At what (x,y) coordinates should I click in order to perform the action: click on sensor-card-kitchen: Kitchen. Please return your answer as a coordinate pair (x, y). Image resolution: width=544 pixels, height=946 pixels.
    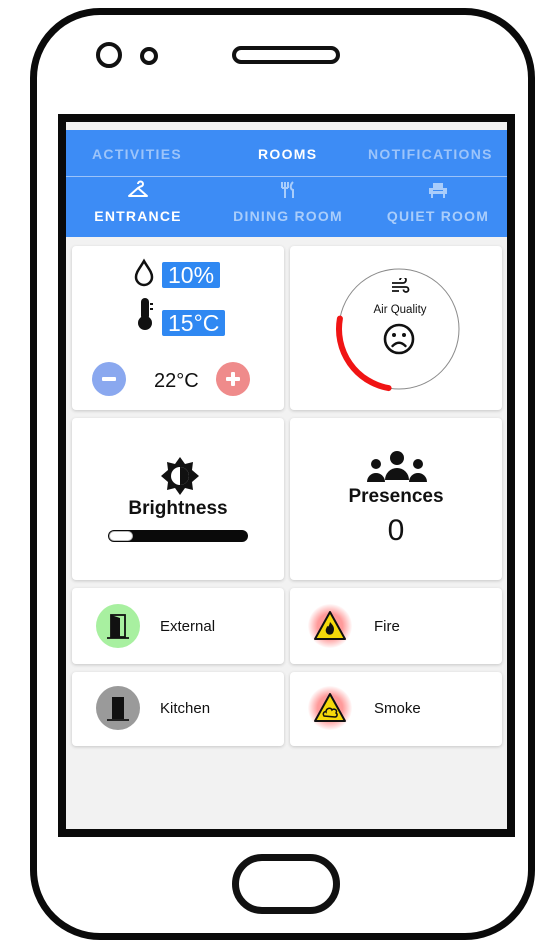
    Looking at the image, I should click on (178, 709).